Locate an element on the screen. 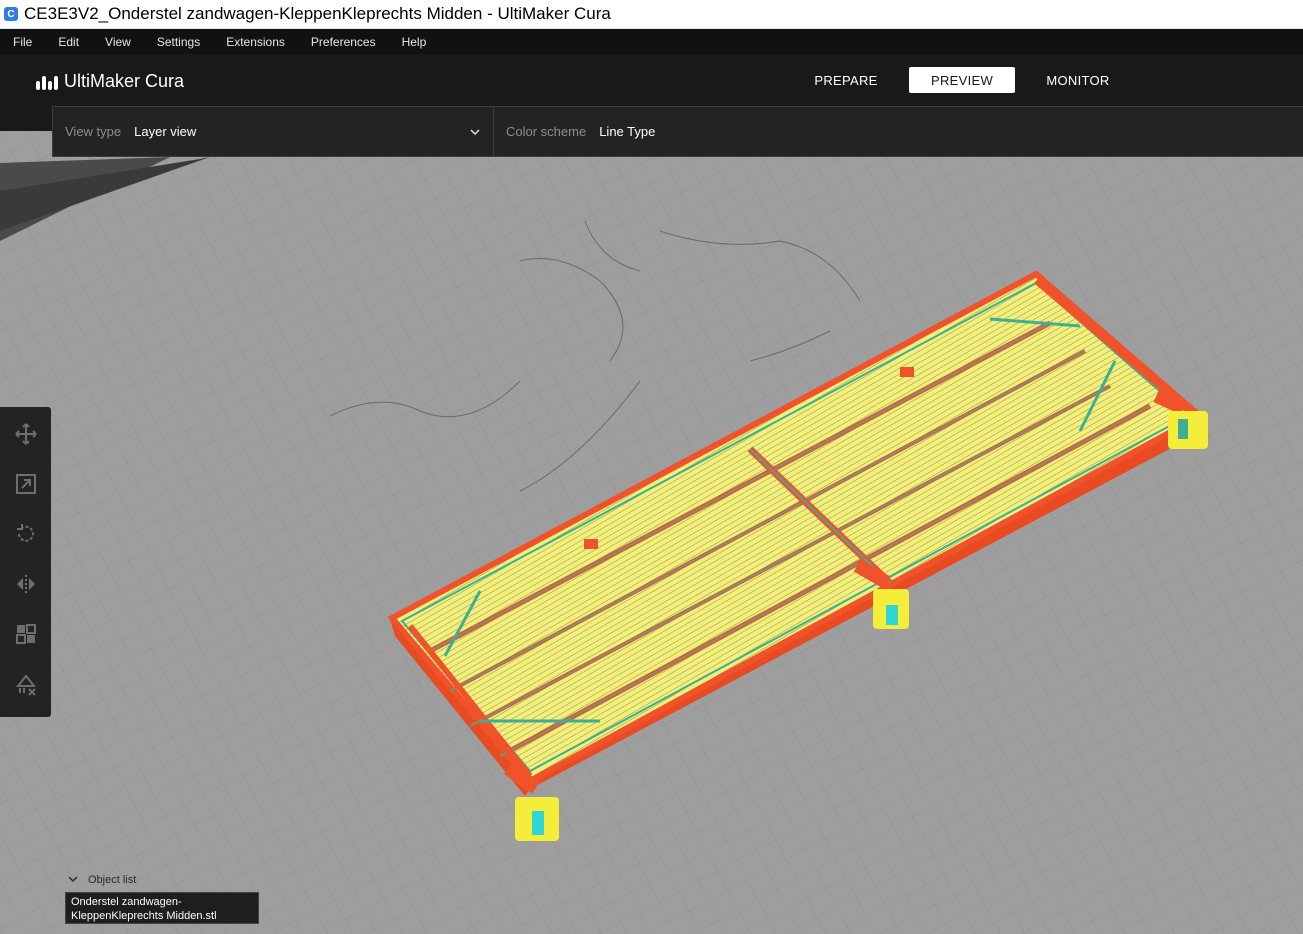 Image resolution: width=1303 pixels, height=934 pixels. mirror-icon is located at coordinates (25, 584).